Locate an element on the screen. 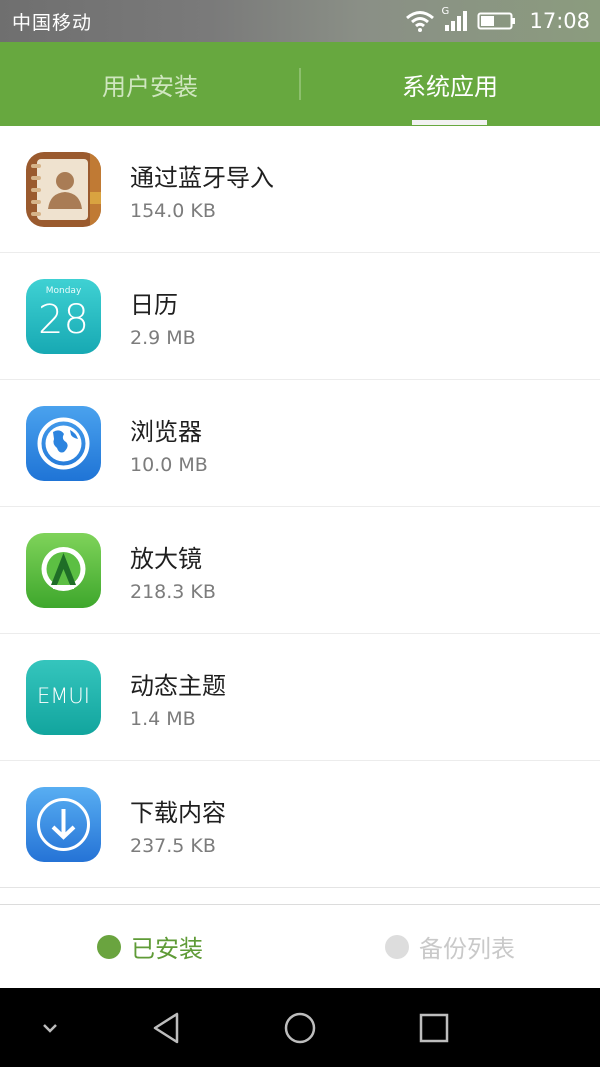 The image size is (600, 1067). app-size: 237.5 KB is located at coordinates (173, 846).